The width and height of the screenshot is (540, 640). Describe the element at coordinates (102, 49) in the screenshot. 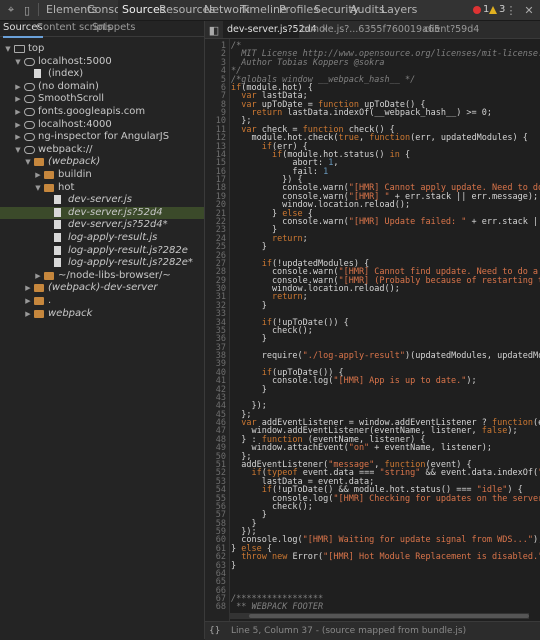

I see `tree-item: ▼ top` at that location.